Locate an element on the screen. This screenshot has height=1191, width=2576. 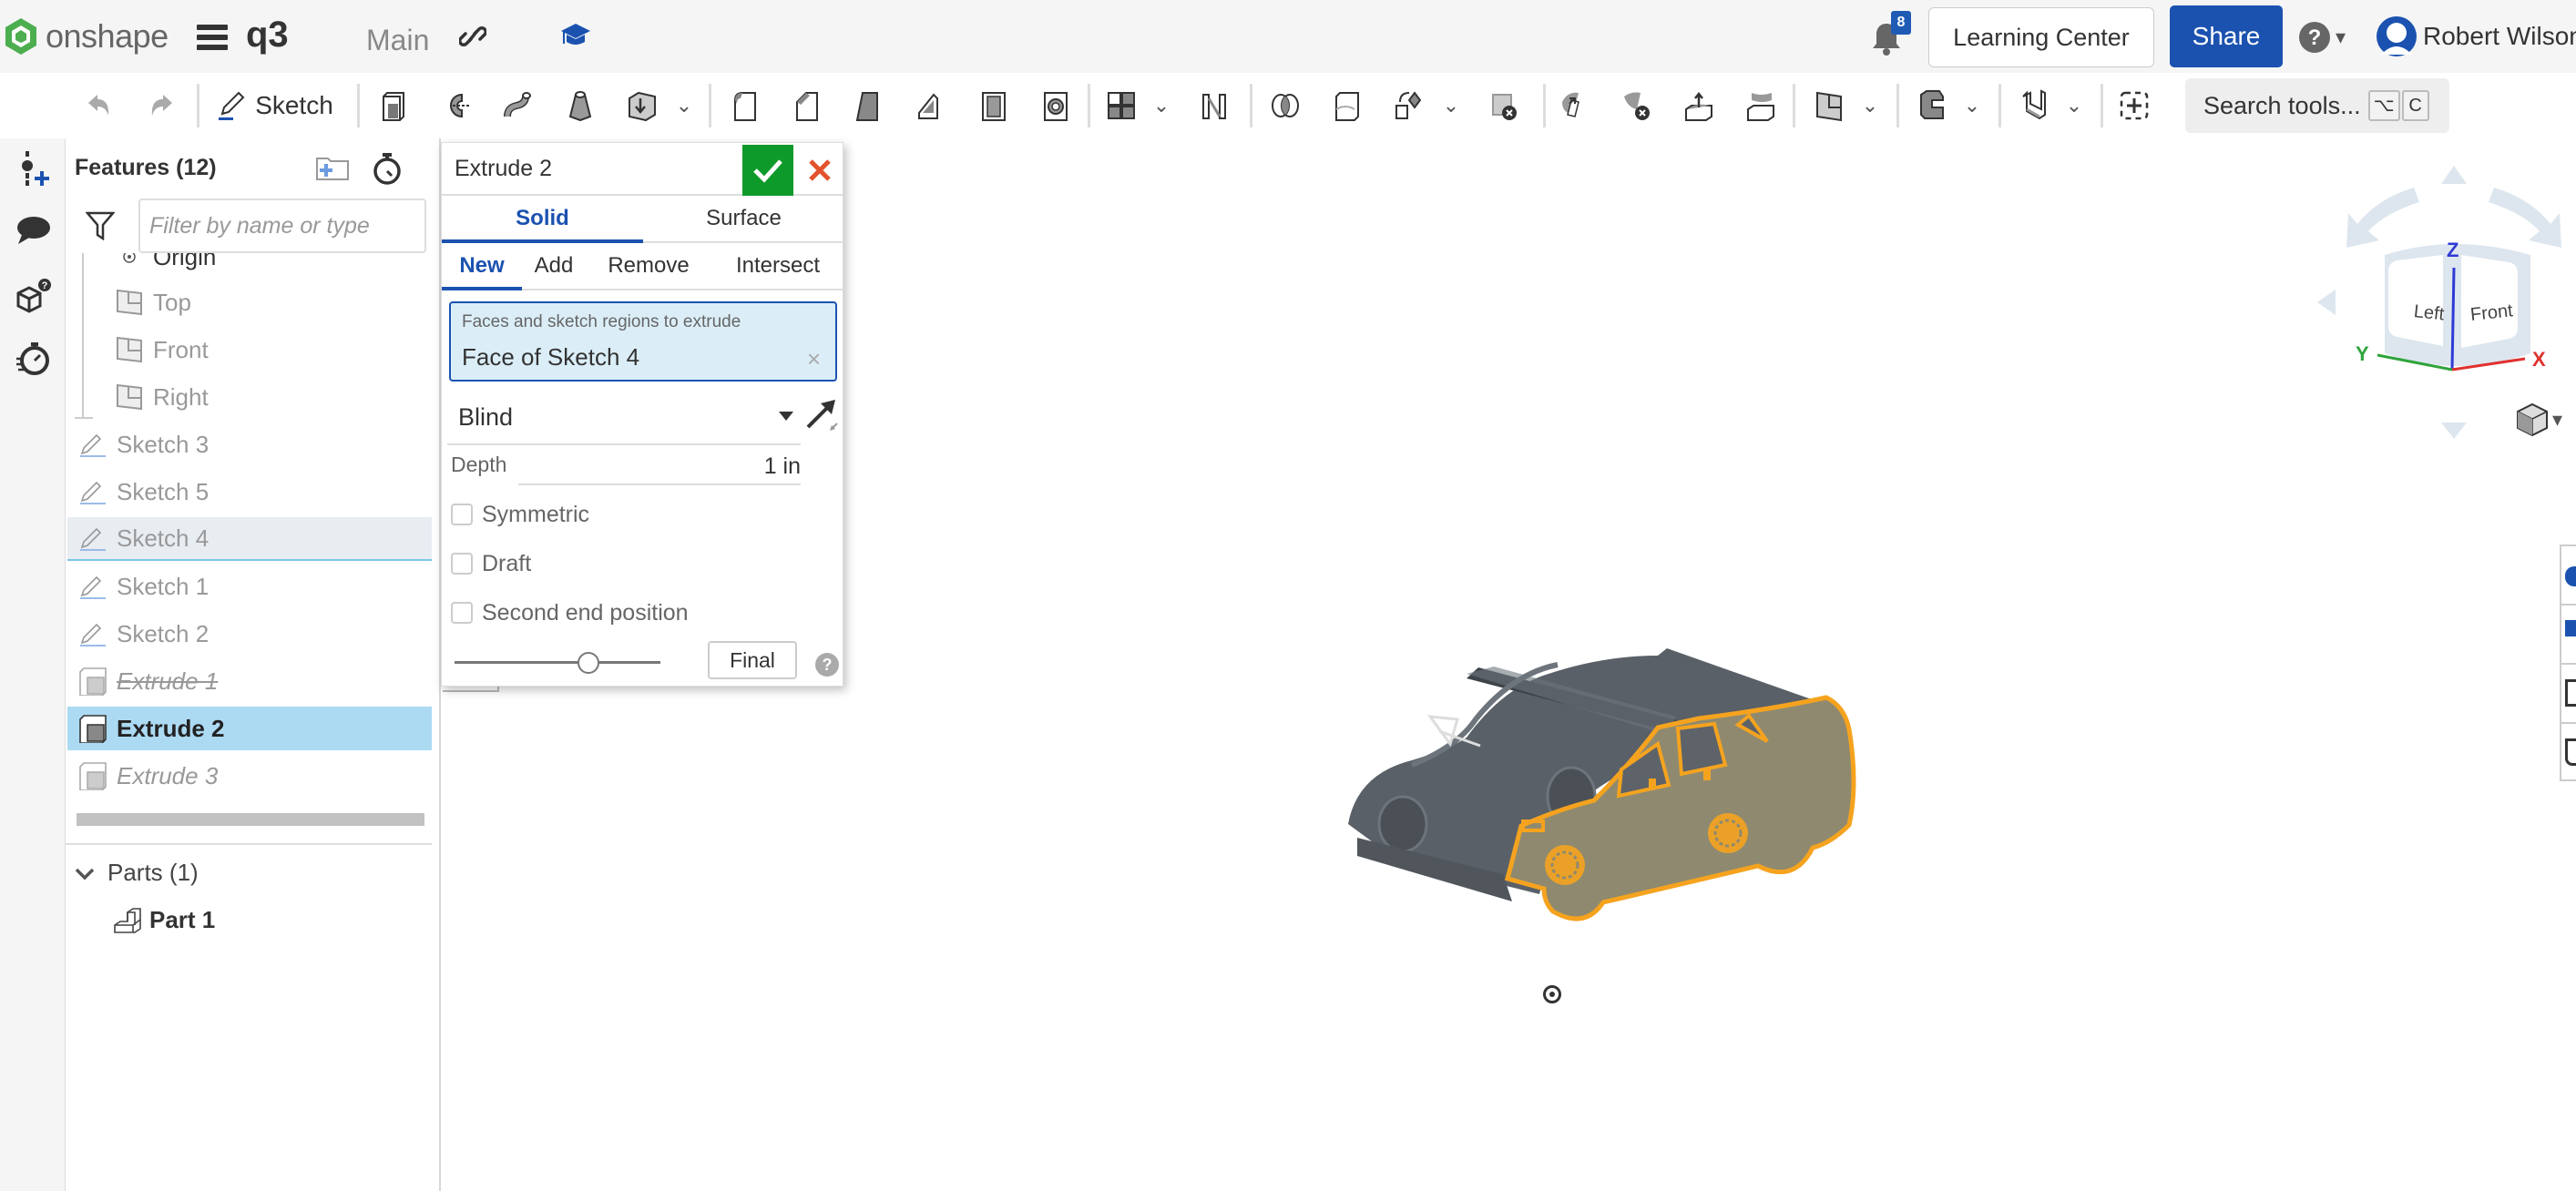
tab-add: Add is located at coordinates (554, 266).